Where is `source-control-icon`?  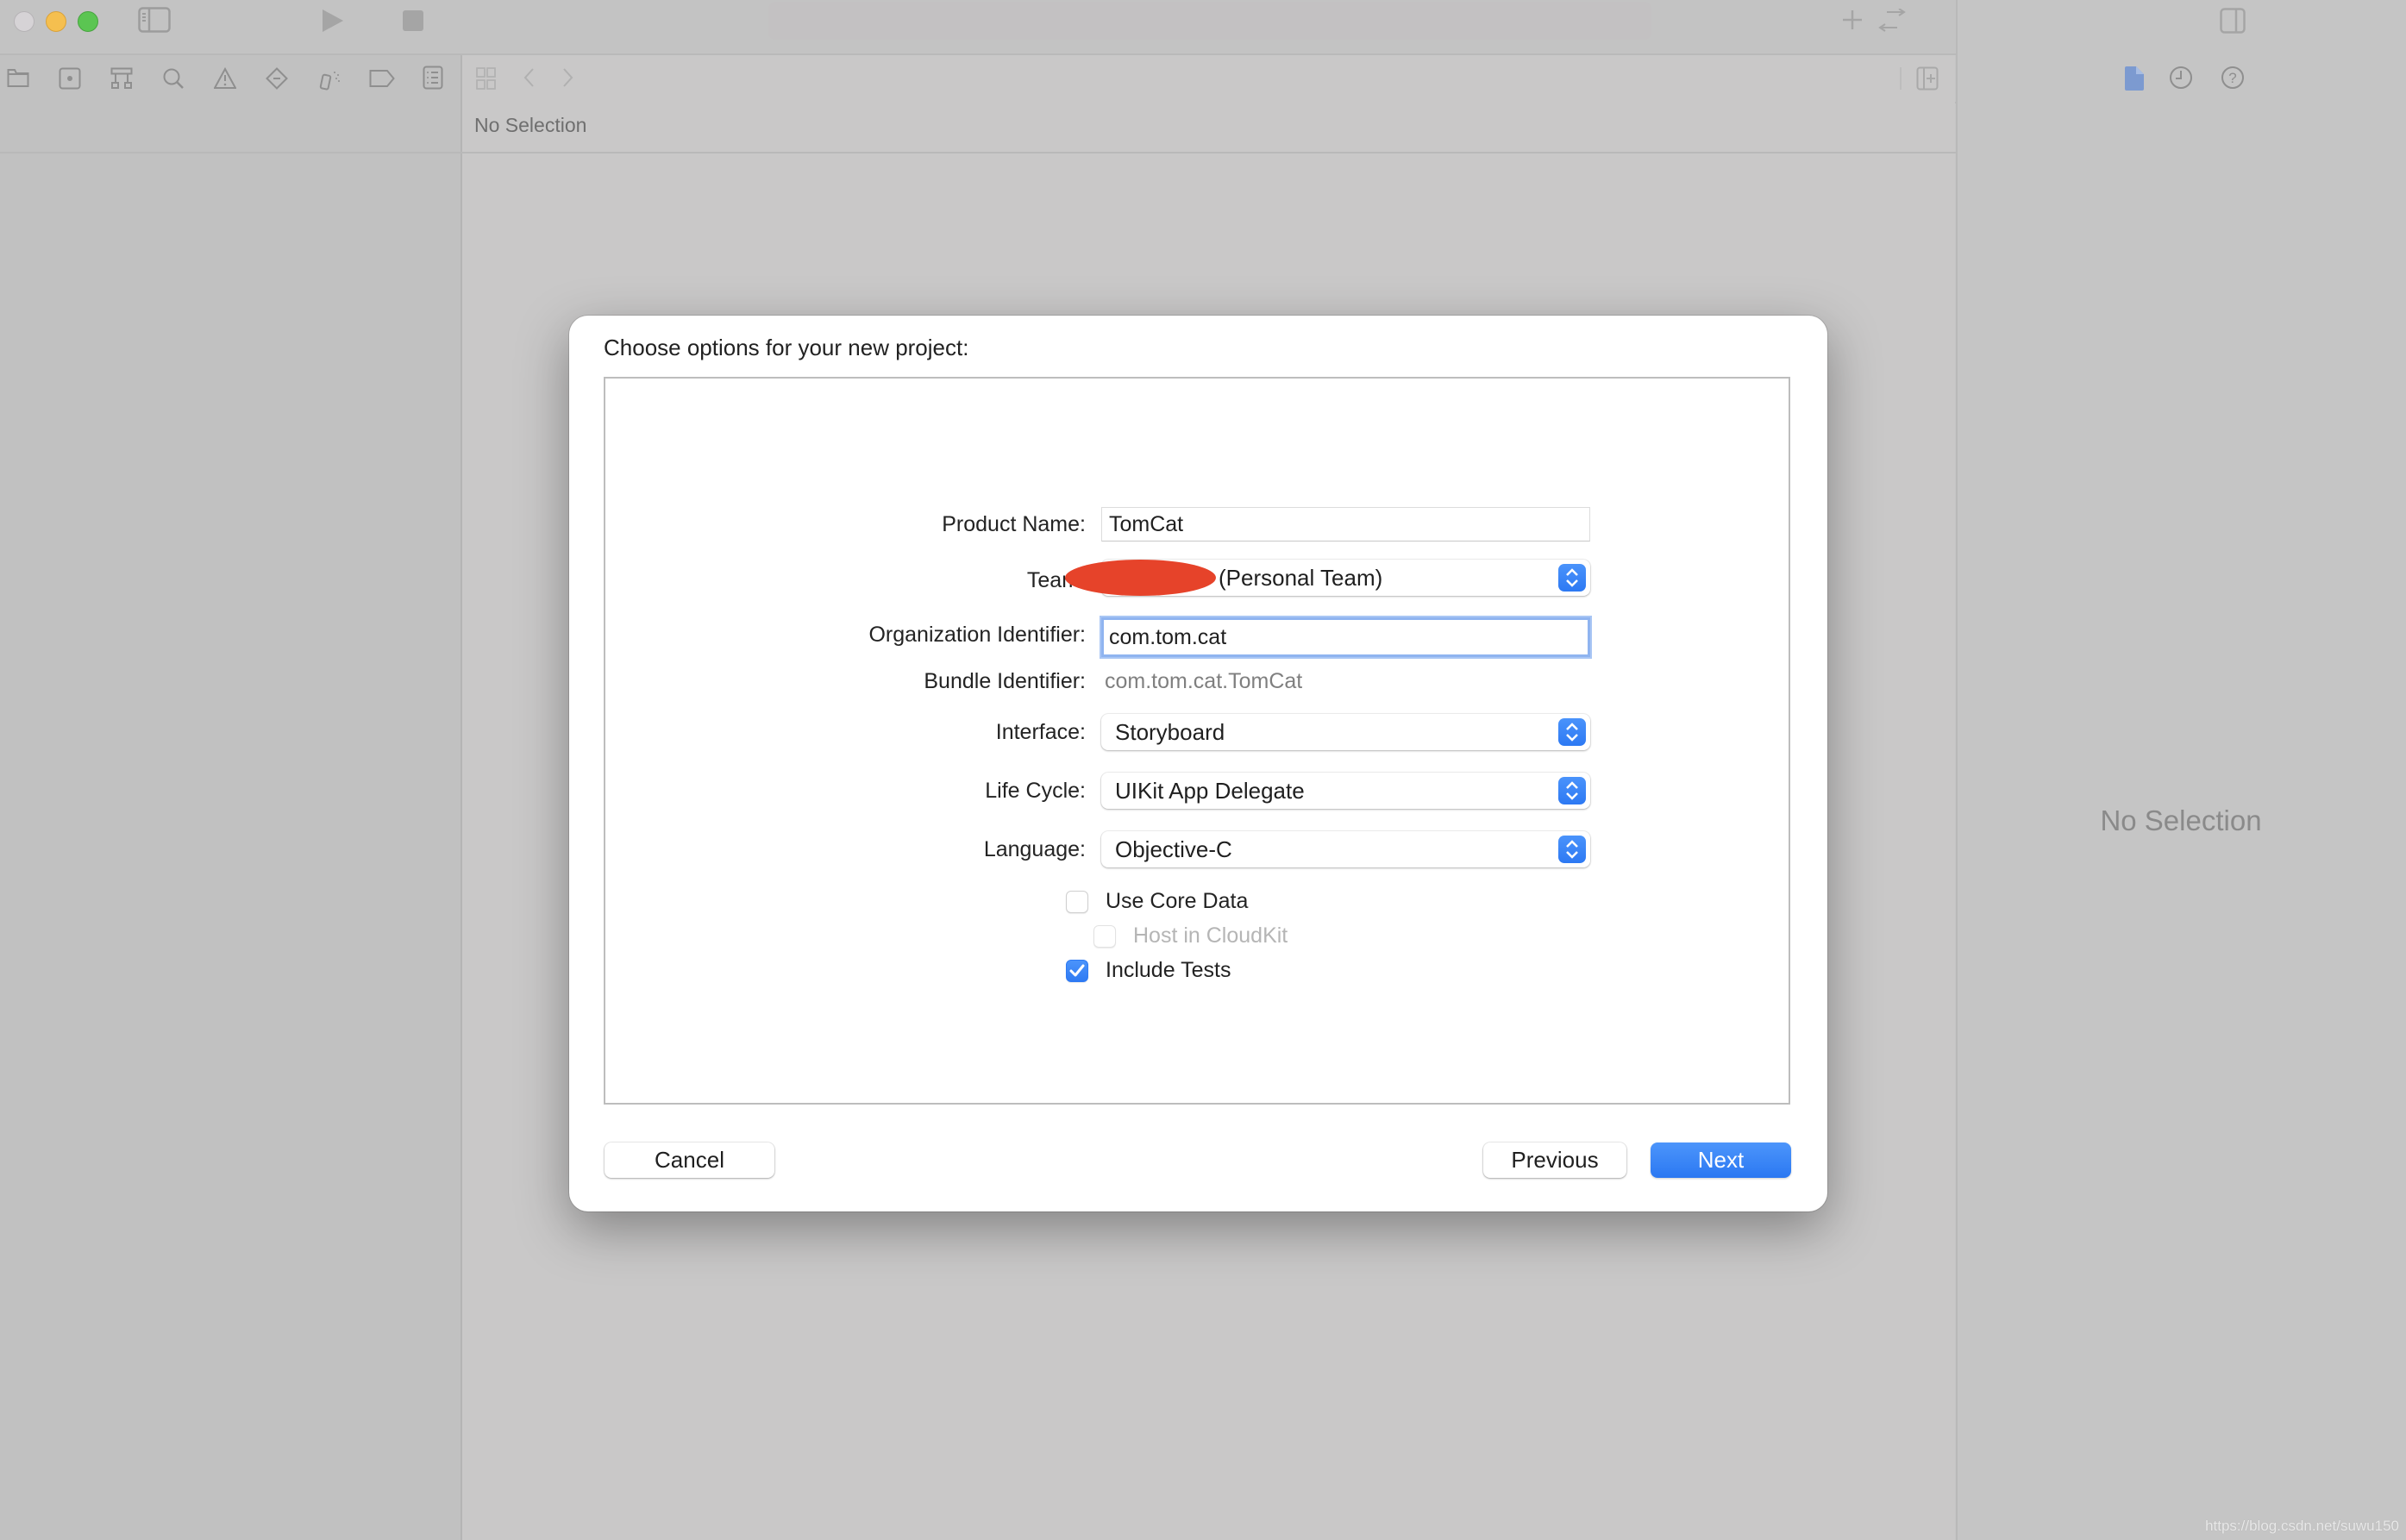
source-control-icon is located at coordinates (70, 78).